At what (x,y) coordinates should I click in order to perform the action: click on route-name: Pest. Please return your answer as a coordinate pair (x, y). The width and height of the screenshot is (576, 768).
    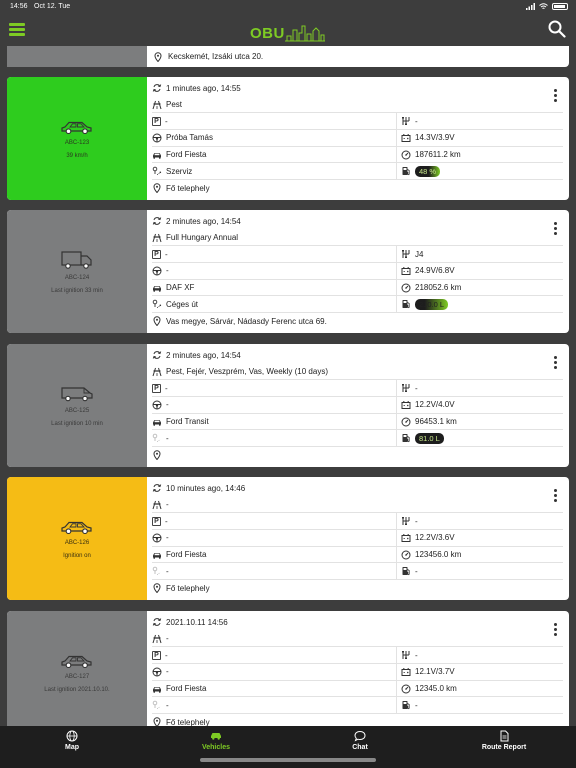
    Looking at the image, I should click on (174, 105).